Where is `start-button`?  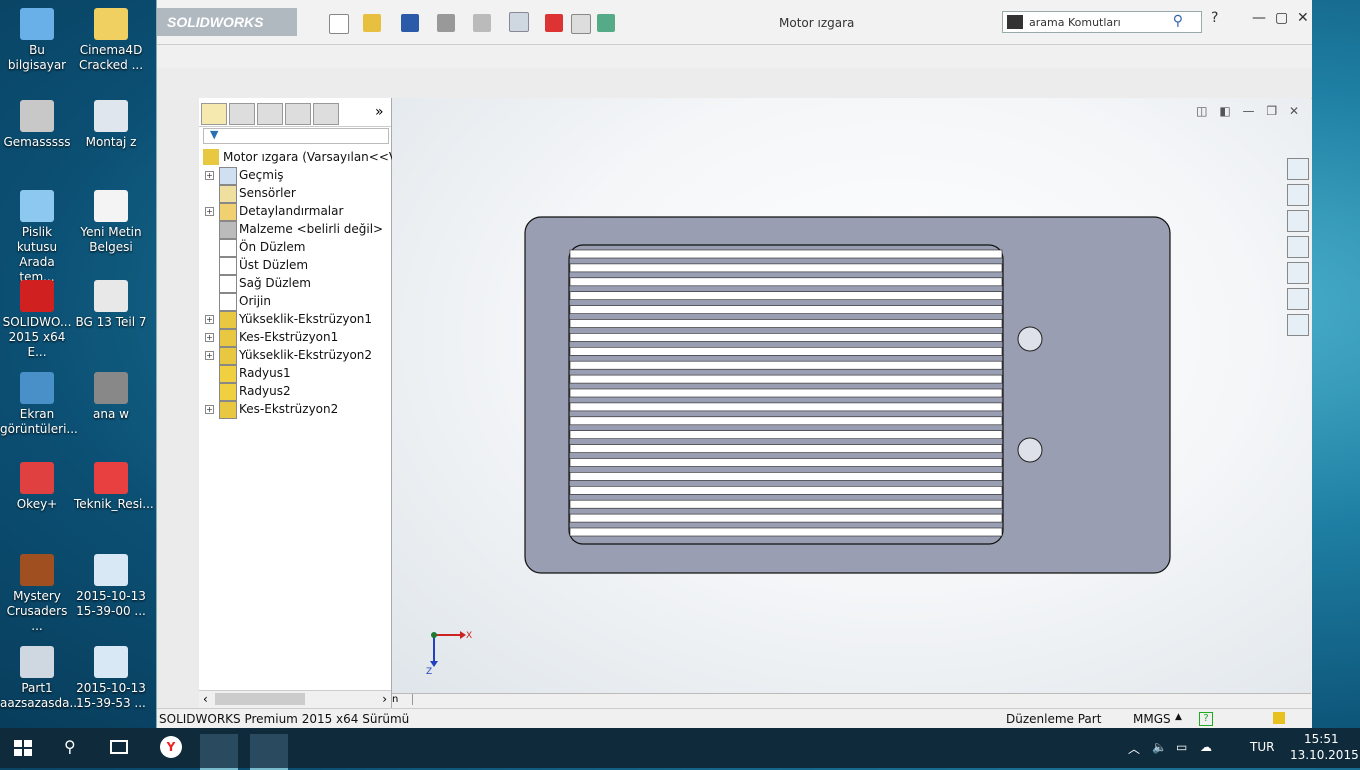 start-button is located at coordinates (23, 748).